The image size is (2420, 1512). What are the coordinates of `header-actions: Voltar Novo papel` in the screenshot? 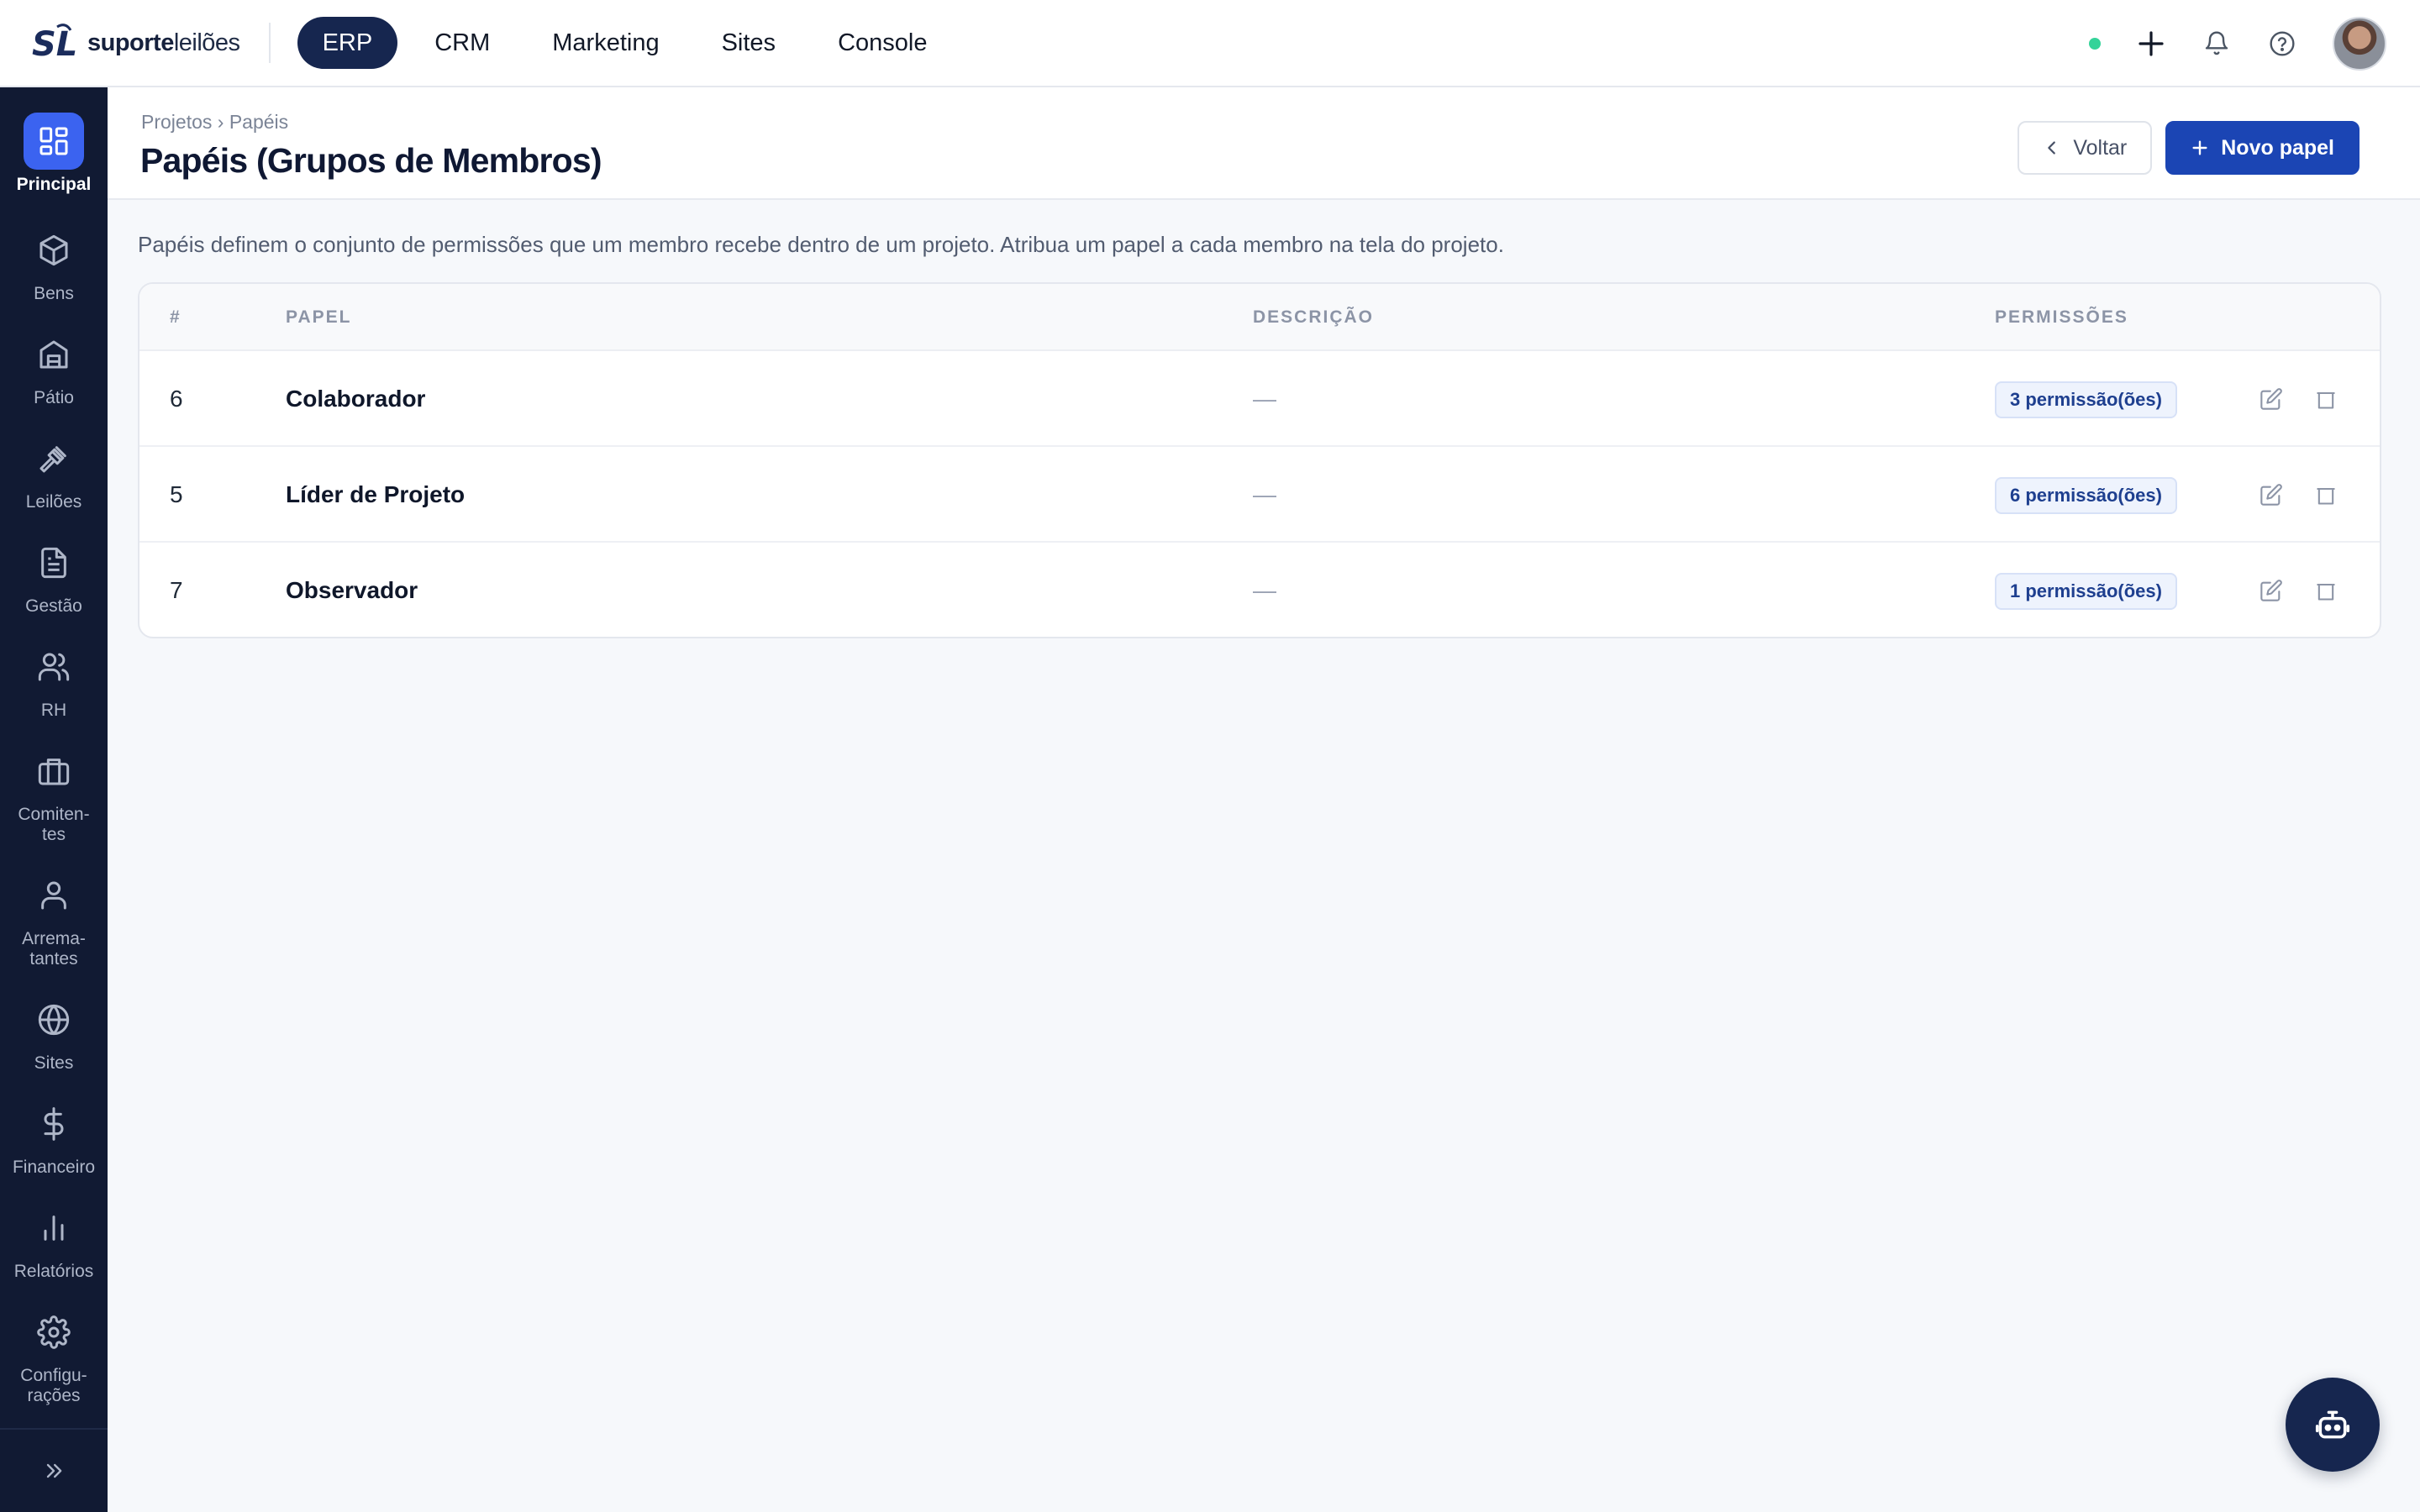 It's located at (2189, 148).